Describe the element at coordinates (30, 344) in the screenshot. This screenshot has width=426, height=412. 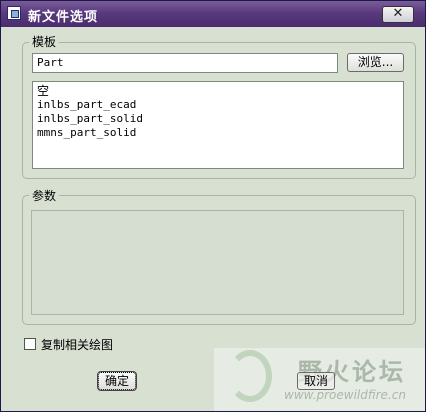
I see `copy-related-drawing-checkbox` at that location.